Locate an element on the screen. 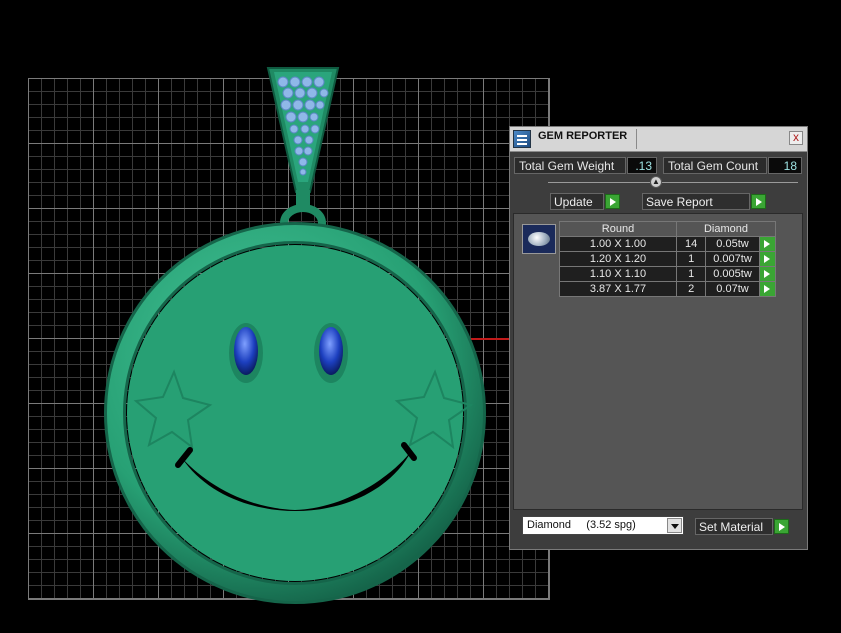  gem-thumbnail is located at coordinates (539, 239).